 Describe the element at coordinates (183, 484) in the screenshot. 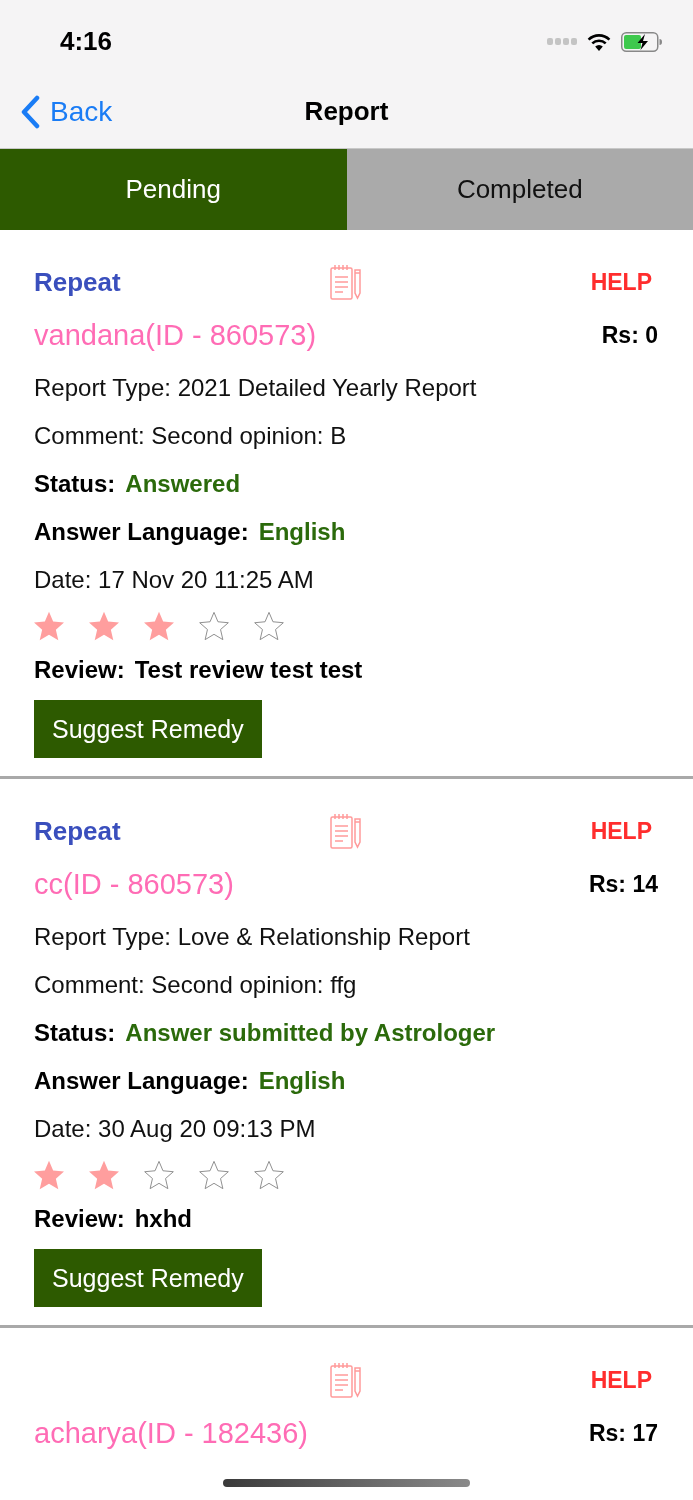

I see `status-value: Answered` at that location.